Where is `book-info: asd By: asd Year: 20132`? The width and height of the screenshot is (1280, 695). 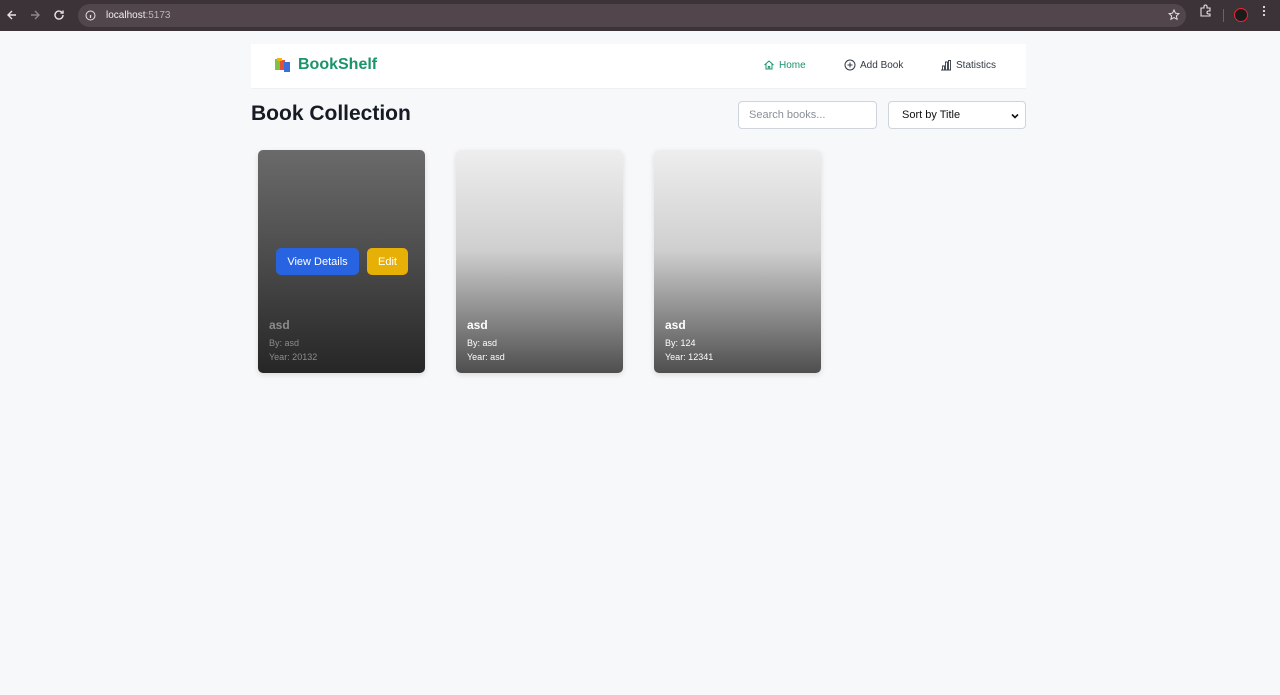
book-info: asd By: asd Year: 20132 is located at coordinates (293, 341).